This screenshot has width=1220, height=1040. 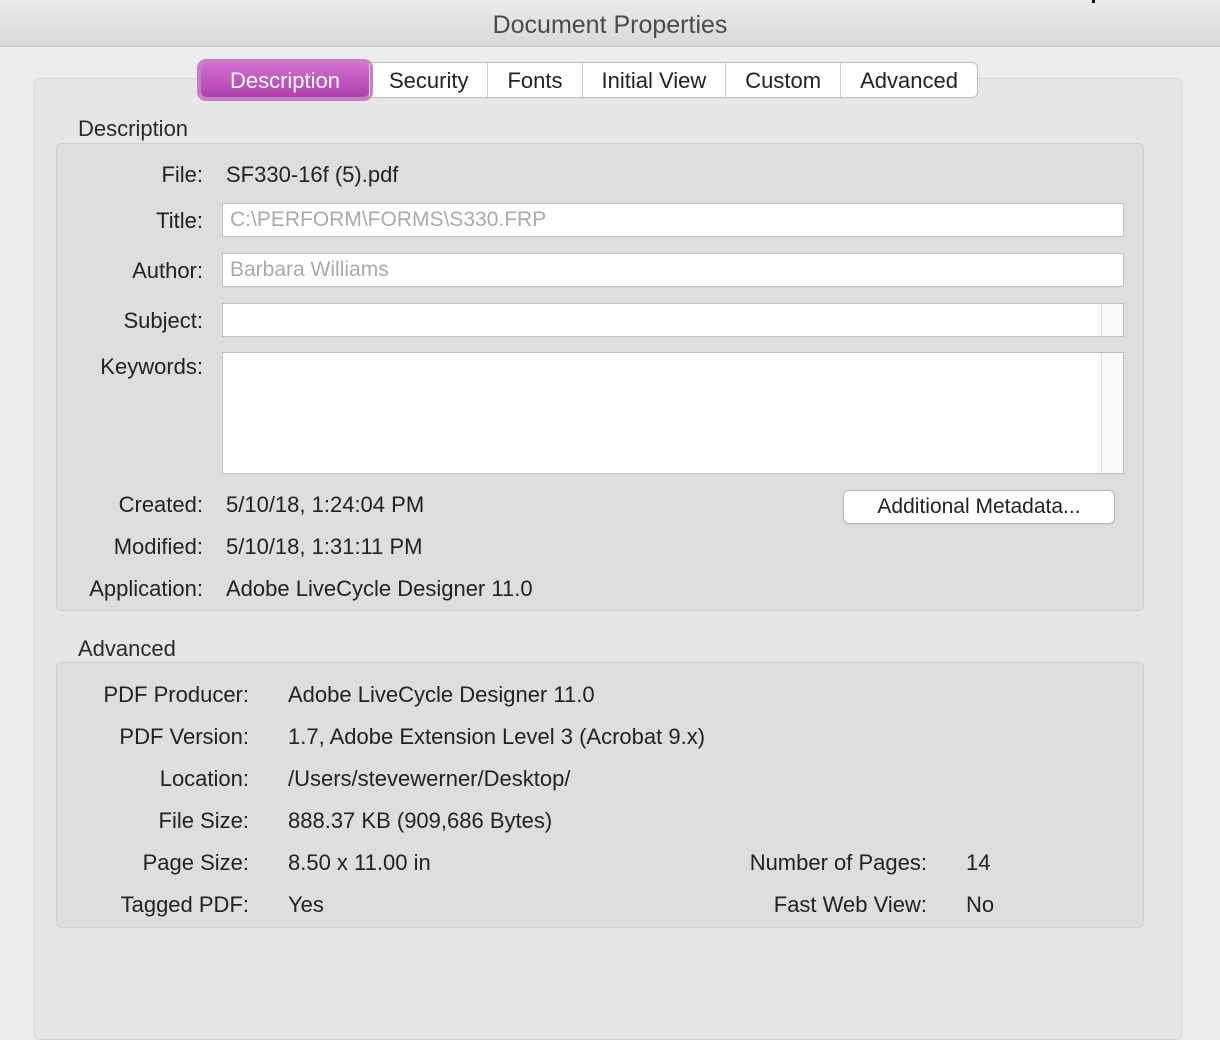 I want to click on file-value: SF330-16f (5).pdf, so click(x=312, y=174).